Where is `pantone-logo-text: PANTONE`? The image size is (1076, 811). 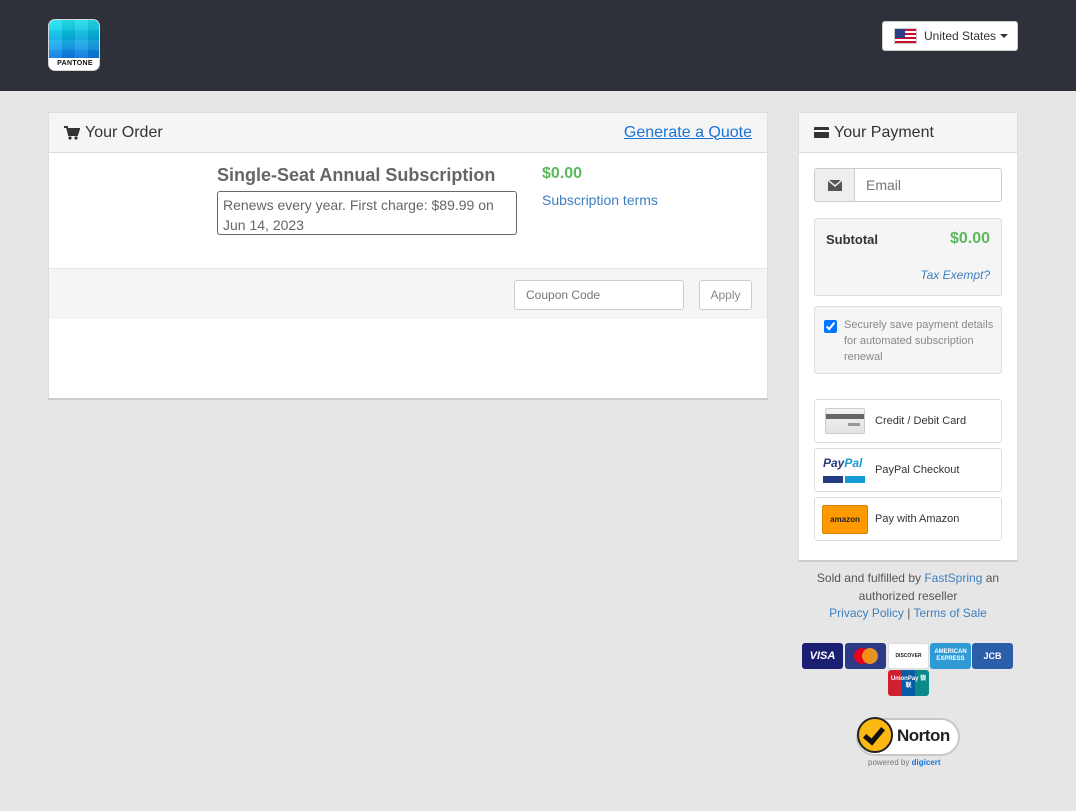 pantone-logo-text: PANTONE is located at coordinates (75, 63).